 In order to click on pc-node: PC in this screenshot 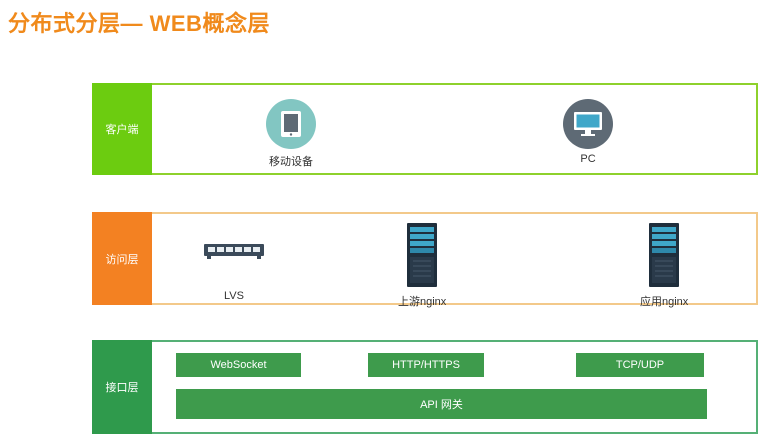, I will do `click(588, 132)`.